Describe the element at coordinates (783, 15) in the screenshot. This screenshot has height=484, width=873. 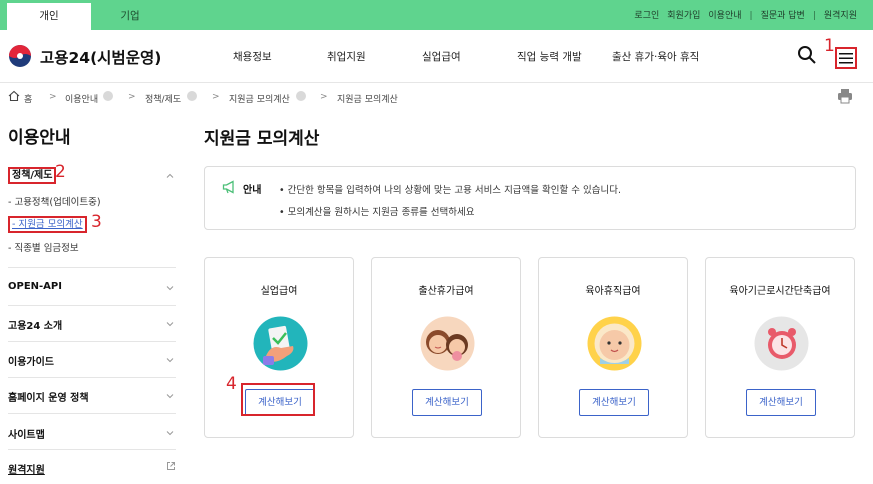
I see `qna-link: 질문과 답변` at that location.